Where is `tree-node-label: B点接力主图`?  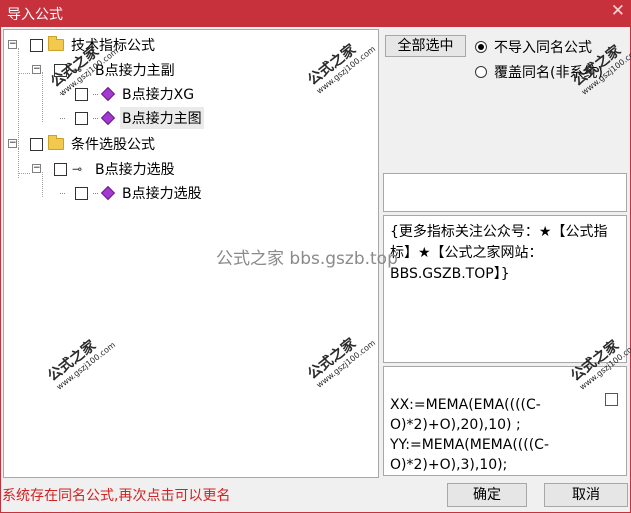 tree-node-label: B点接力主图 is located at coordinates (162, 118).